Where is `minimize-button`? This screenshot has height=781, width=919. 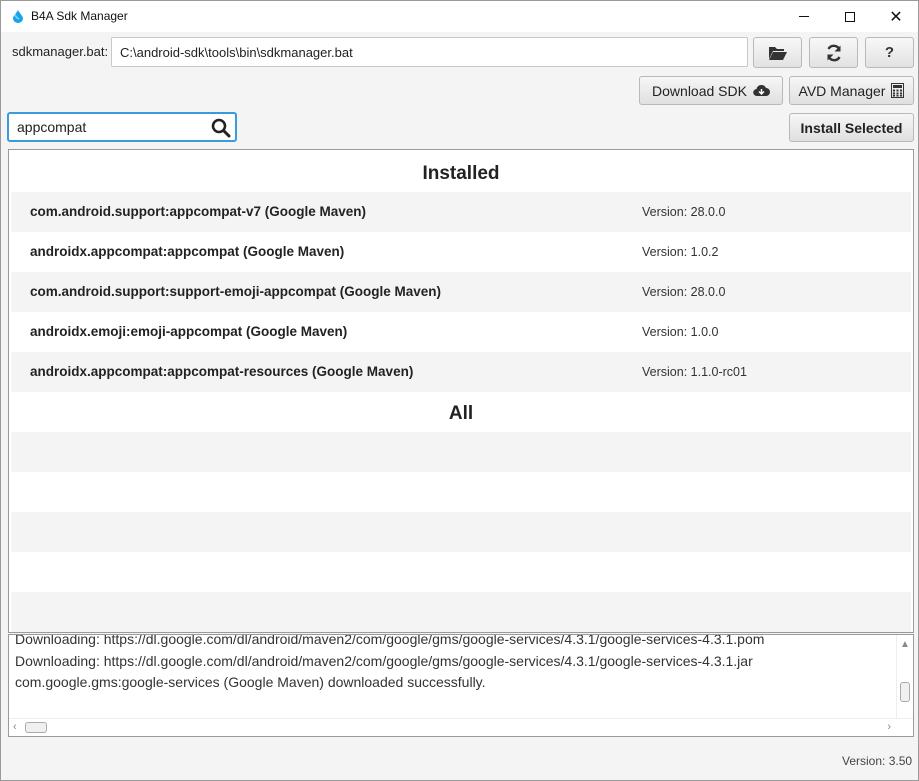
minimize-button is located at coordinates (804, 16).